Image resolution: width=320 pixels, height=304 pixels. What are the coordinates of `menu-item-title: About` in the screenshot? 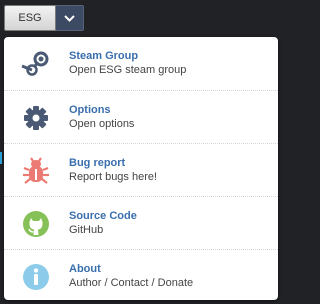 It's located at (85, 269).